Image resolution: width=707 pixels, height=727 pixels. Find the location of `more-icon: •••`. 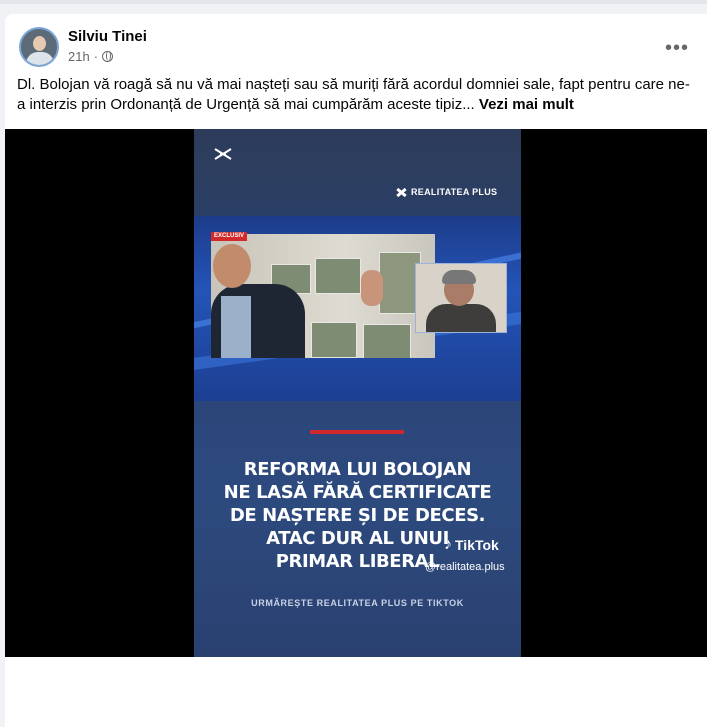

more-icon: ••• is located at coordinates (677, 48).